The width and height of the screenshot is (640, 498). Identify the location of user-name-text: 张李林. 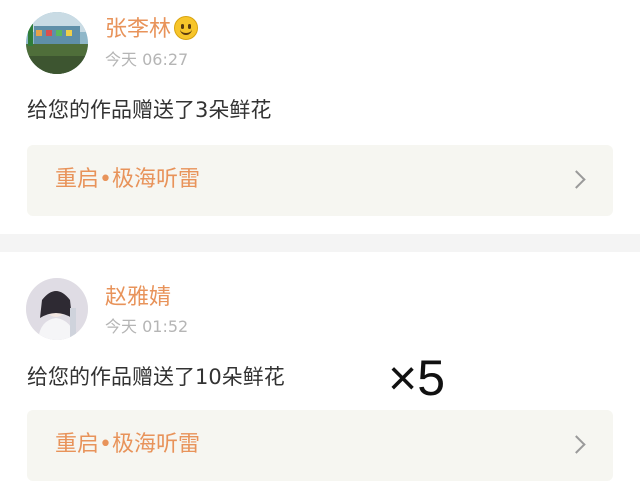
(138, 29).